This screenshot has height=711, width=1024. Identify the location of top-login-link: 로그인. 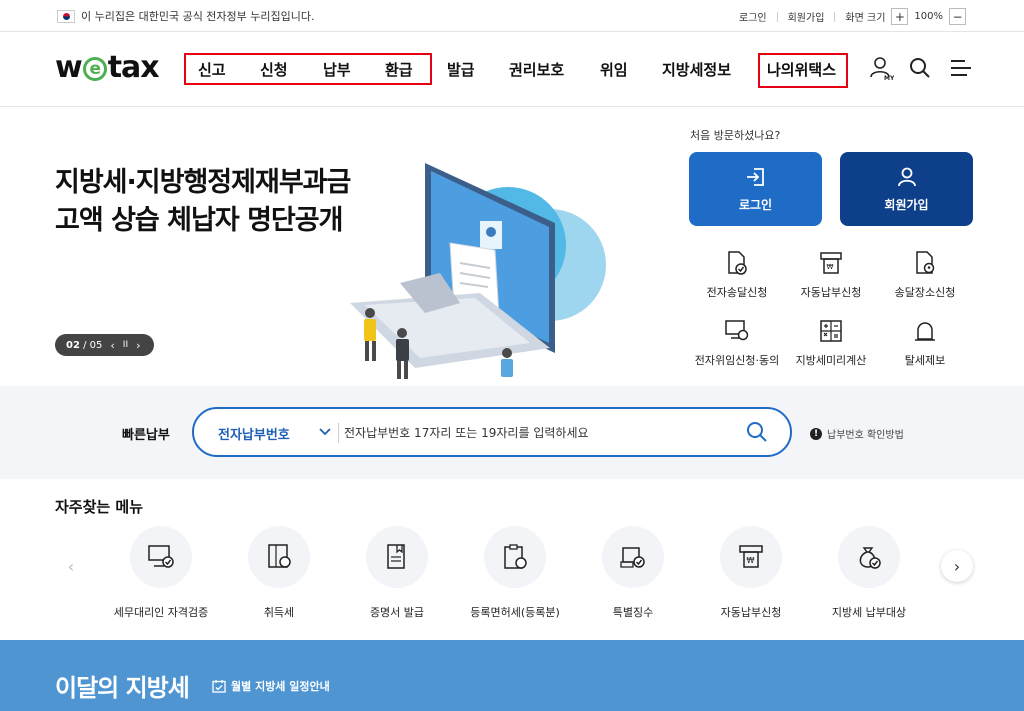
(753, 16).